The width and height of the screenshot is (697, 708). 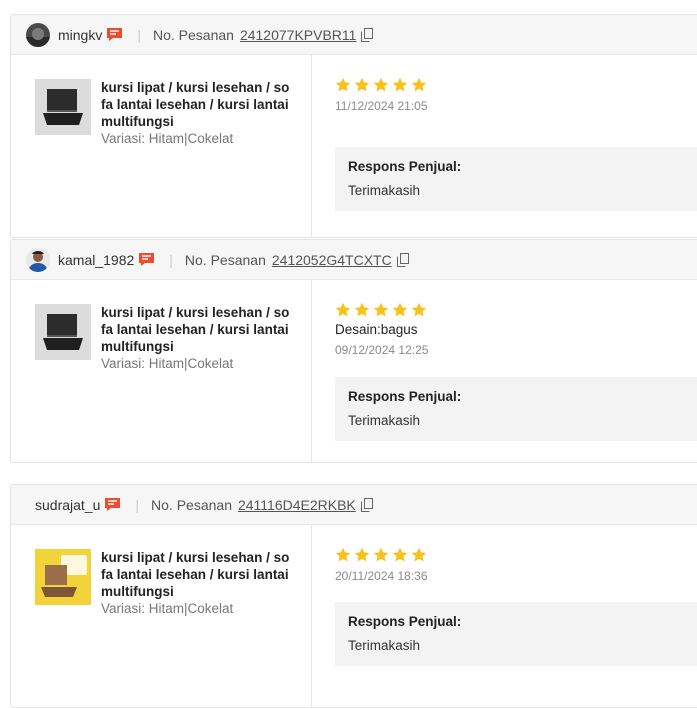 I want to click on order-number-link: 2412052G4TCXTC, so click(x=332, y=260).